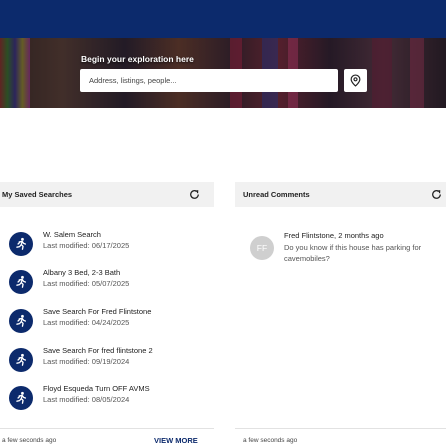 The image size is (446, 446). I want to click on saved-search-name: Save Search For Fred Flintstone, so click(97, 311).